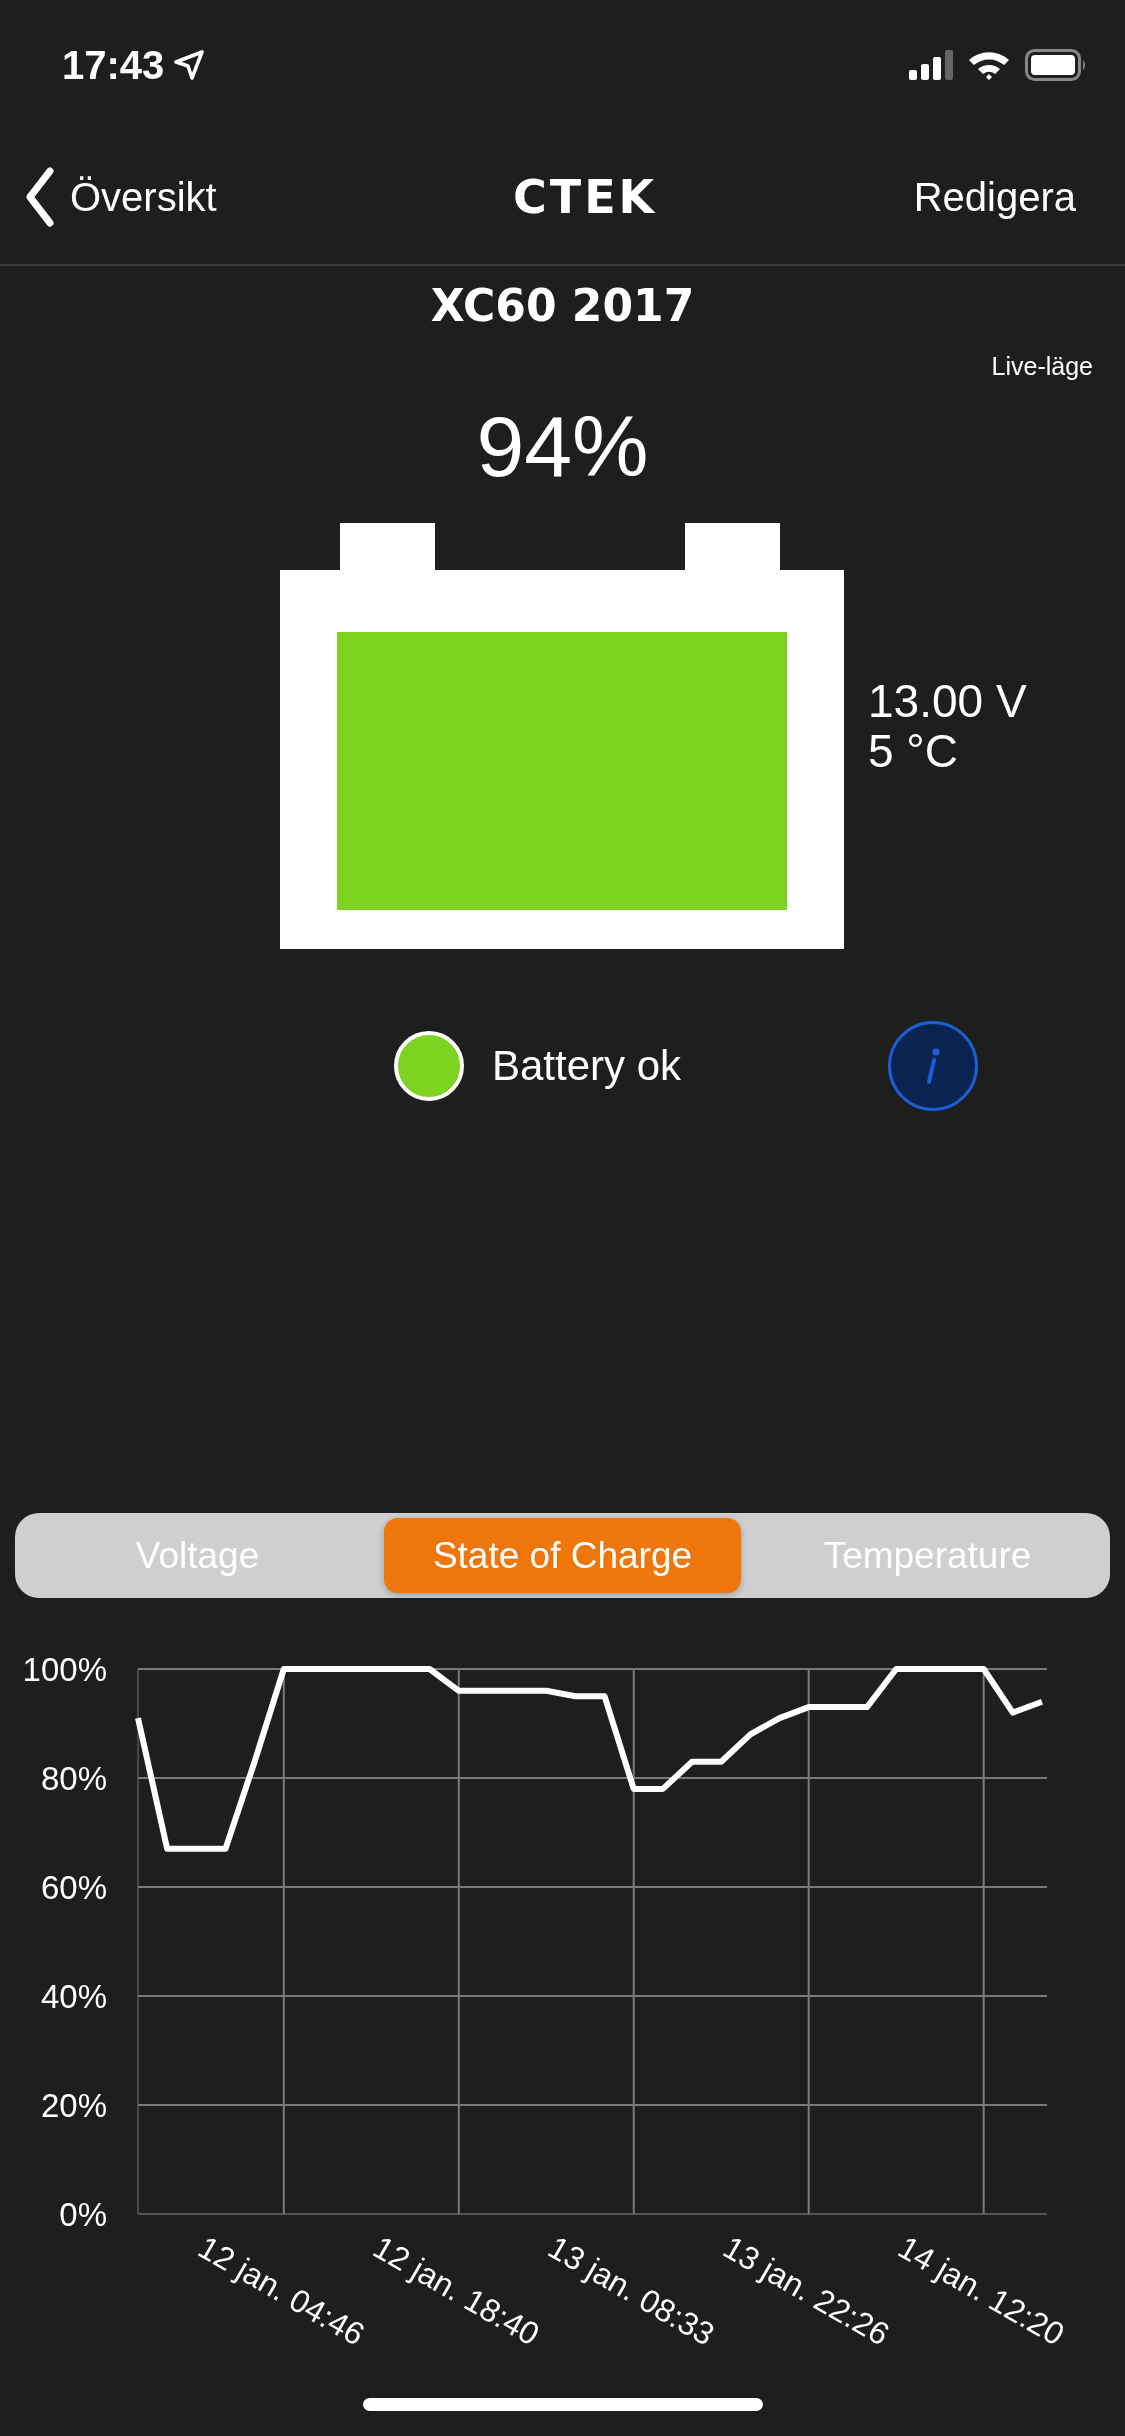 Image resolution: width=1125 pixels, height=2436 pixels. Describe the element at coordinates (64, 1669) in the screenshot. I see `y-axis-label: 100%` at that location.